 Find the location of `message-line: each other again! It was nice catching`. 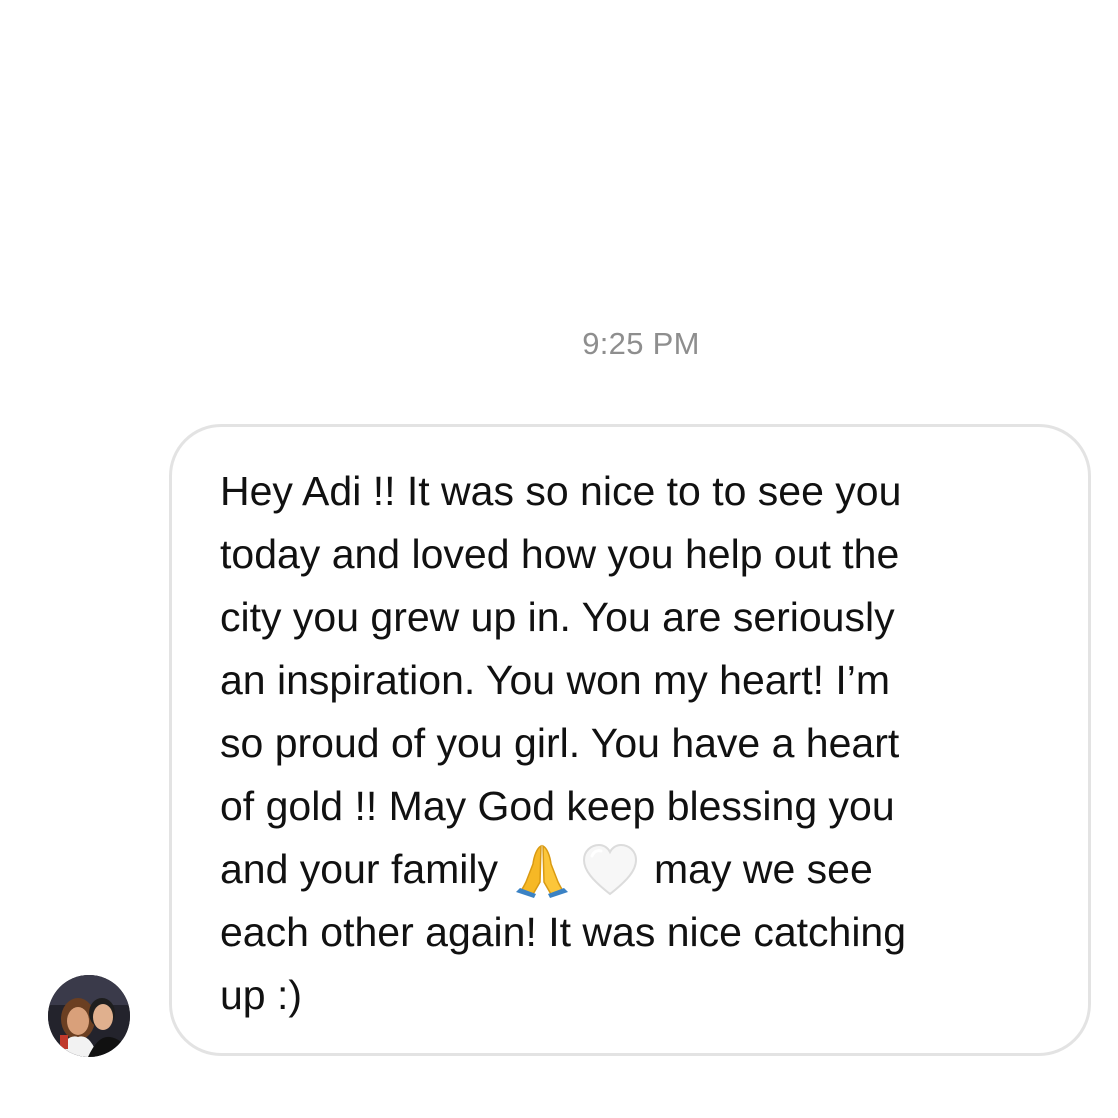

message-line: each other again! It was nice catching is located at coordinates (563, 932).